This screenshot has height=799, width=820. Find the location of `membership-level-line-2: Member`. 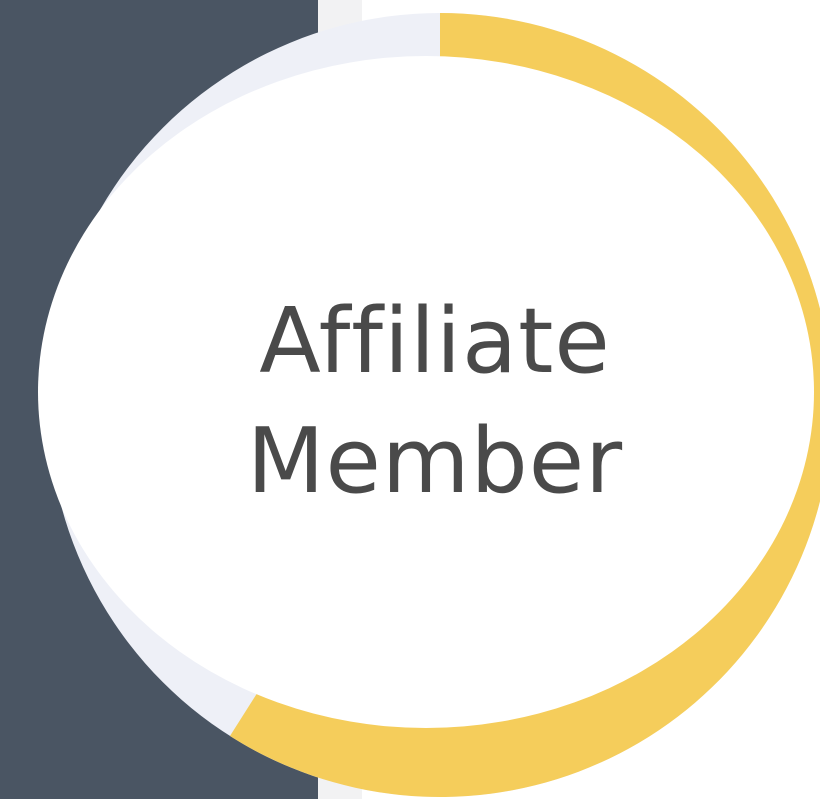

membership-level-line-2: Member is located at coordinates (435, 461).